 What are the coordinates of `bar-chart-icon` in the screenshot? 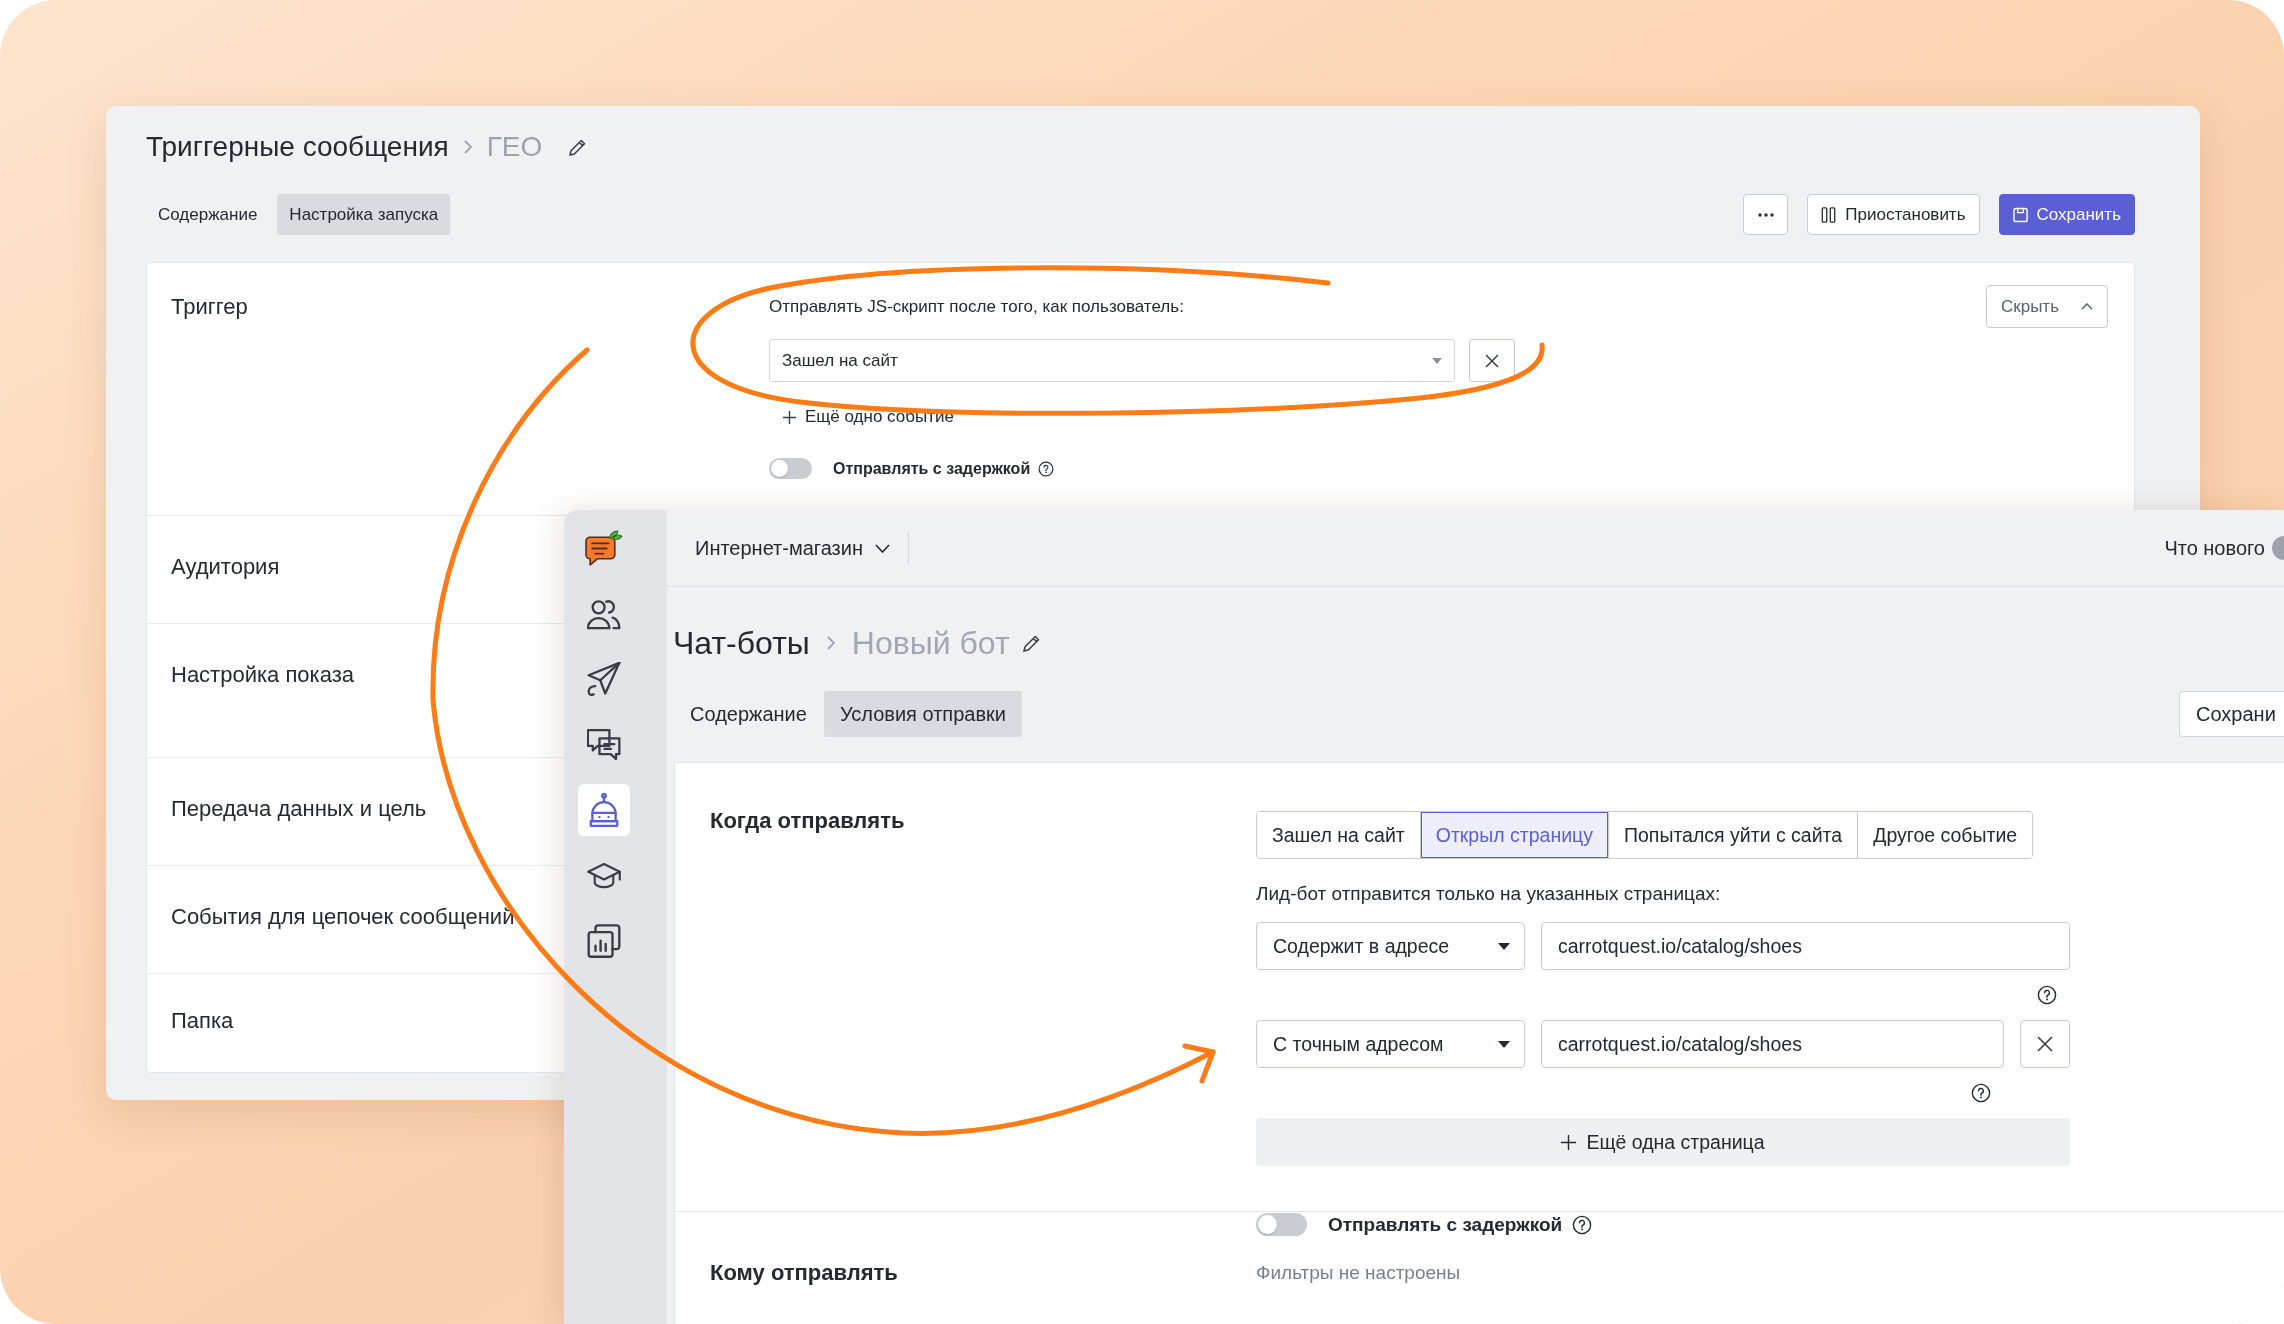 It's located at (604, 941).